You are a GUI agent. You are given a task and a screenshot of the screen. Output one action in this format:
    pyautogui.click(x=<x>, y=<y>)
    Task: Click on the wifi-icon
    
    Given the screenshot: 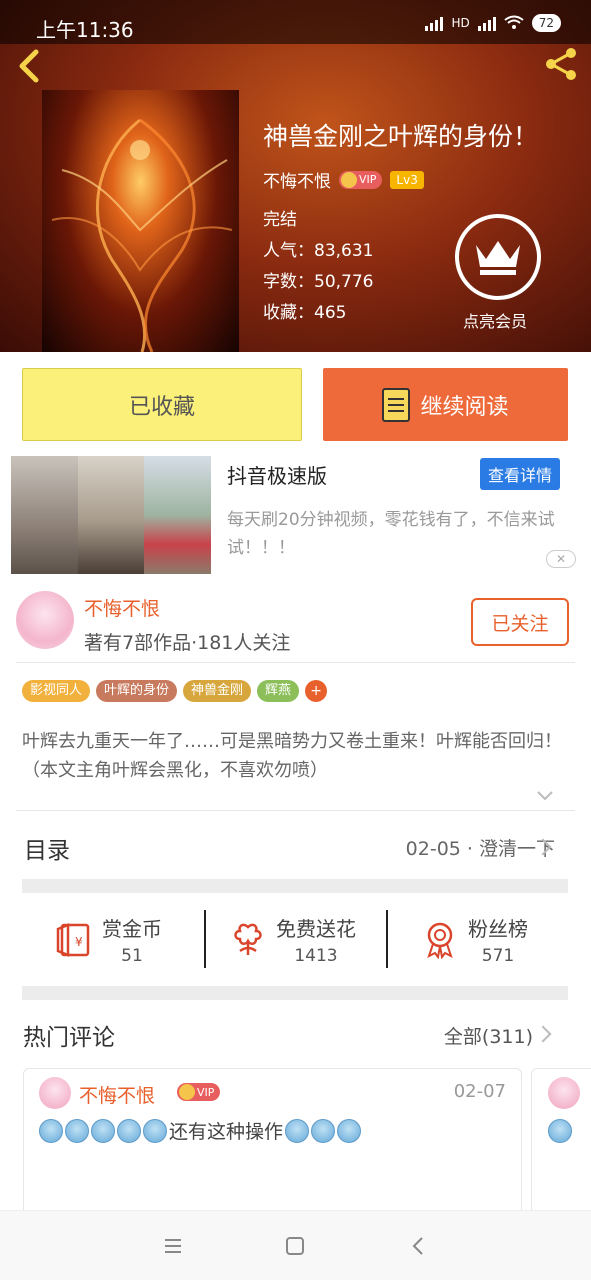 What is the action you would take?
    pyautogui.click(x=514, y=22)
    